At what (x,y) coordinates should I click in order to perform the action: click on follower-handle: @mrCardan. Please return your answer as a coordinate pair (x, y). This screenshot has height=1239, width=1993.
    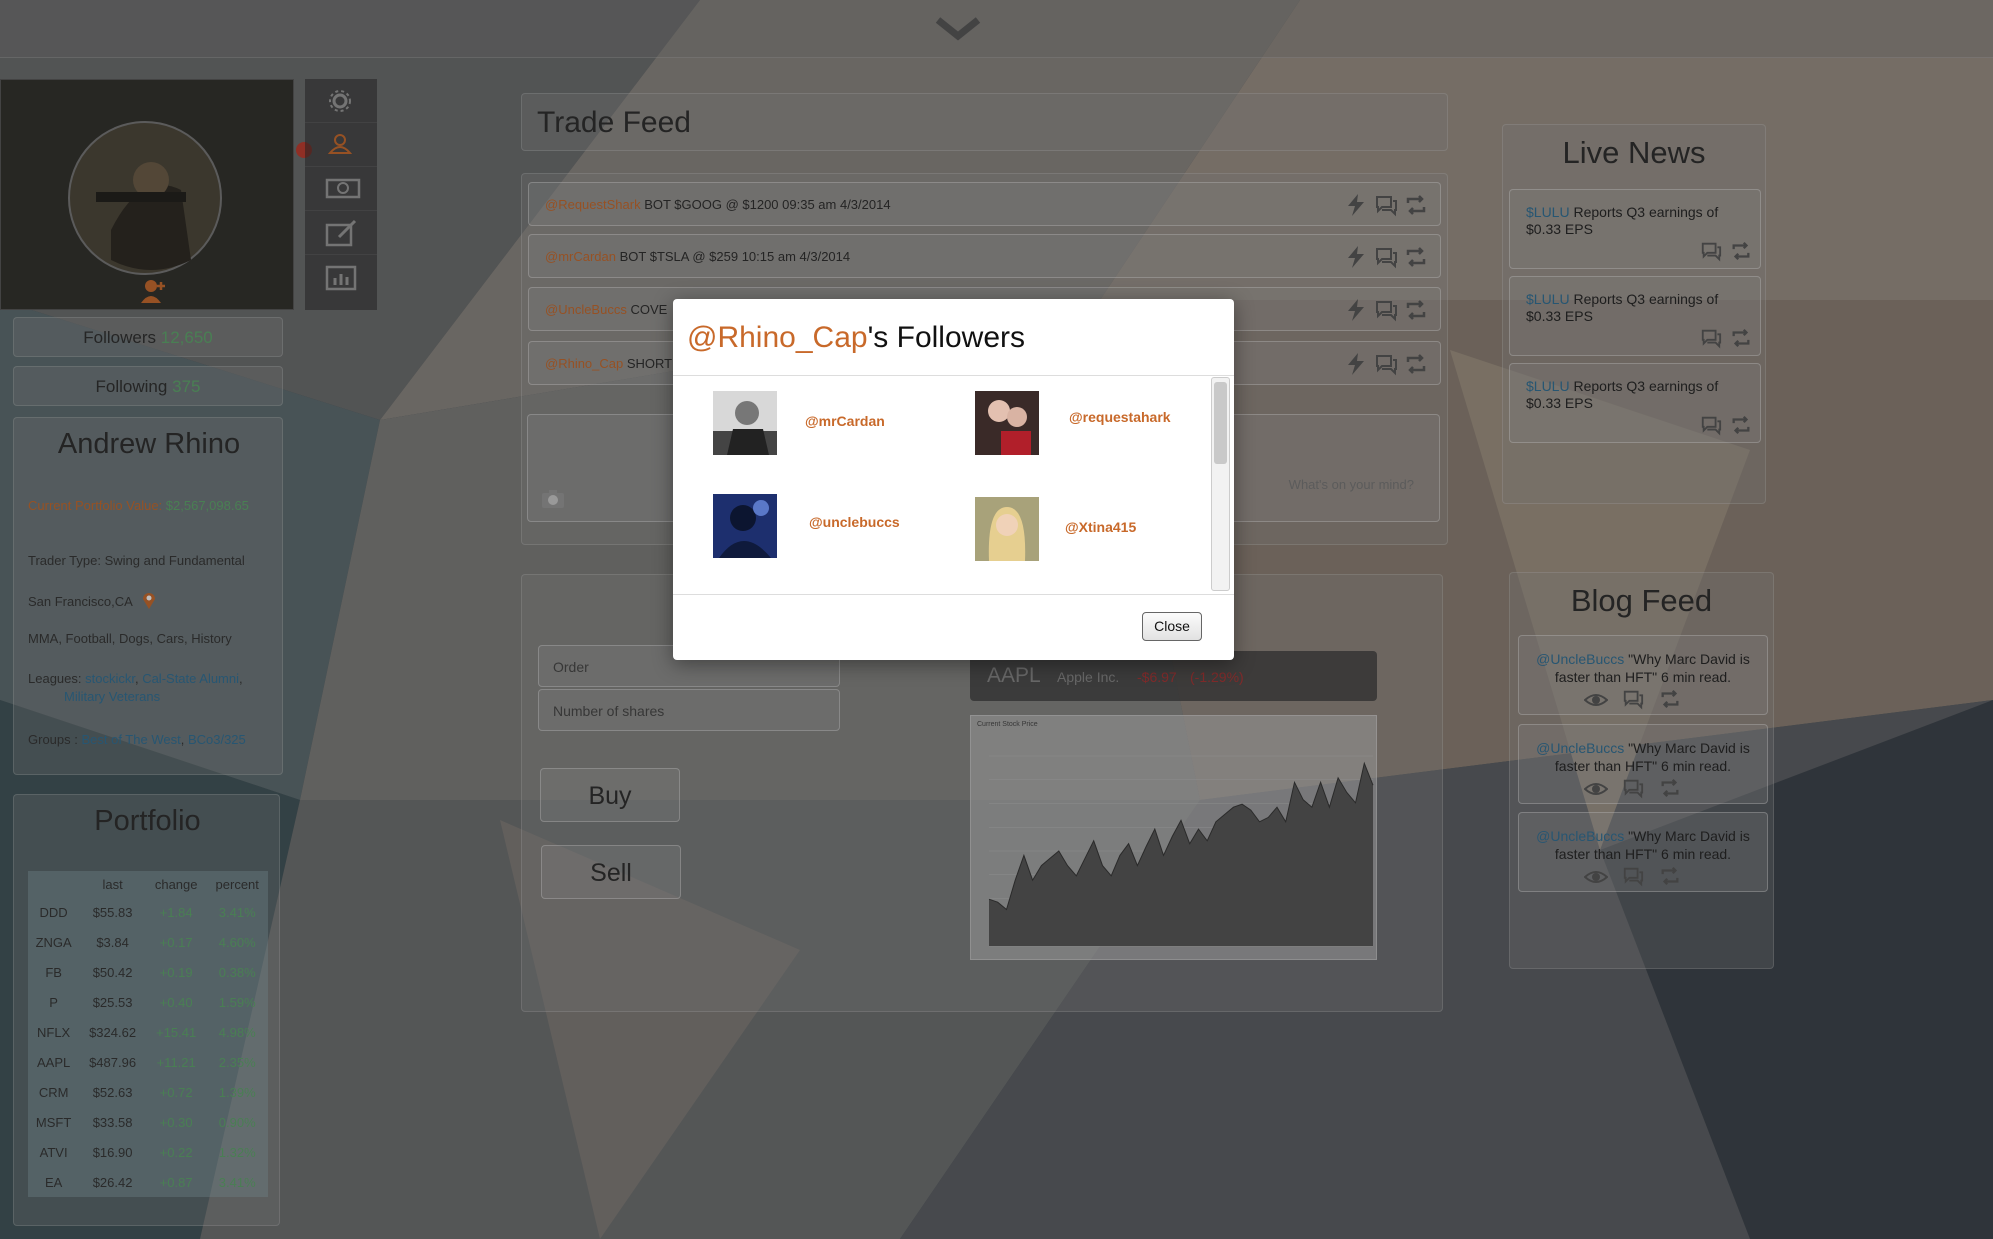
    Looking at the image, I should click on (845, 421).